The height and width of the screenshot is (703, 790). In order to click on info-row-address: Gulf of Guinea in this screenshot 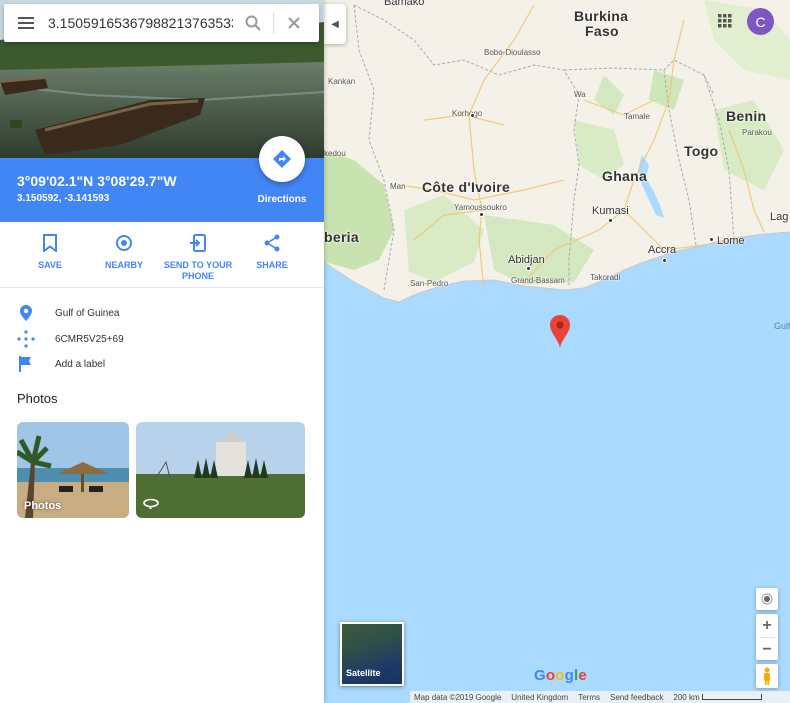, I will do `click(162, 313)`.